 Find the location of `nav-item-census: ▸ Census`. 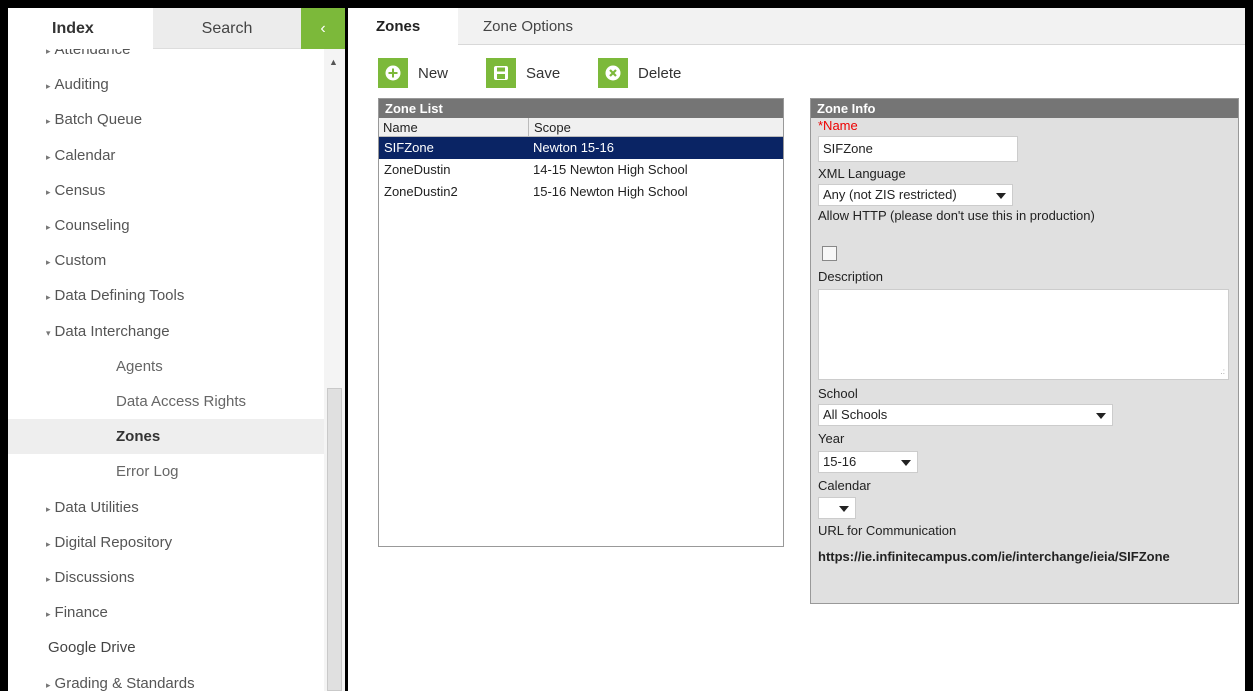

nav-item-census: ▸ Census is located at coordinates (166, 190).